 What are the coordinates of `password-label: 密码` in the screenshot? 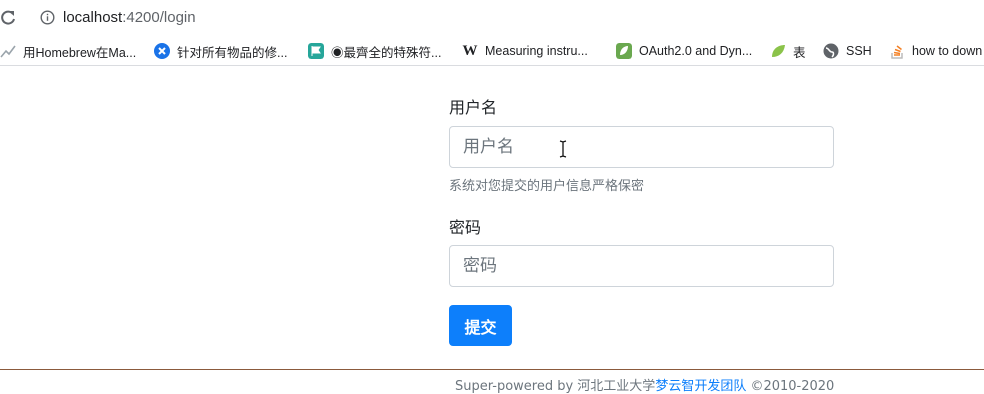 It's located at (465, 227).